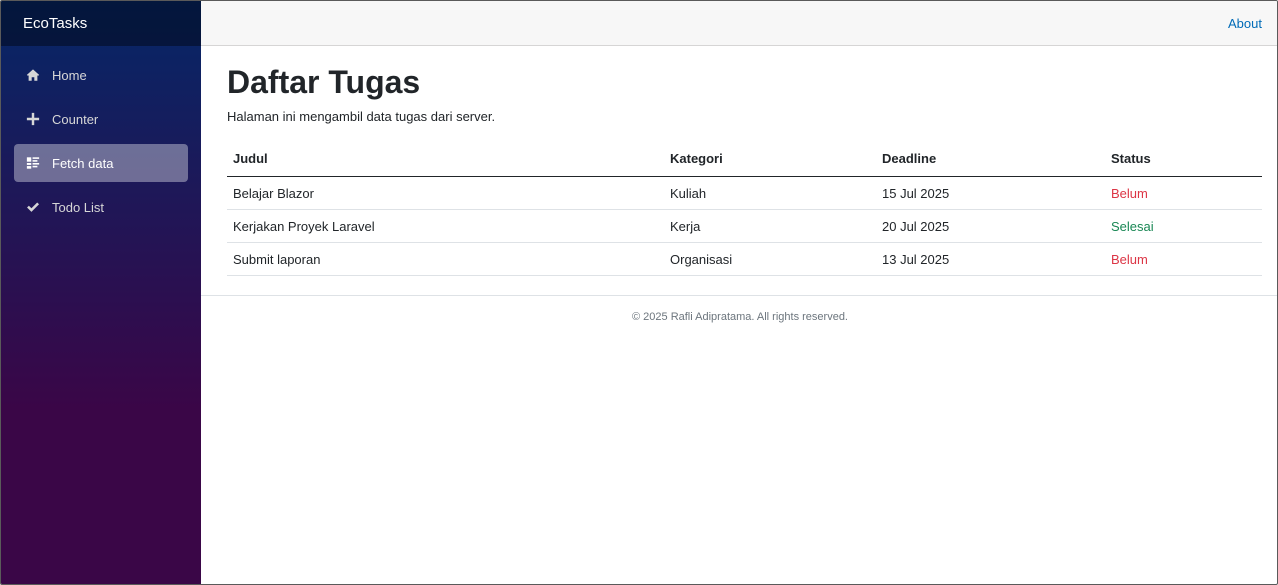  What do you see at coordinates (990, 226) in the screenshot?
I see `cell-deadline: 20 Jul 2025` at bounding box center [990, 226].